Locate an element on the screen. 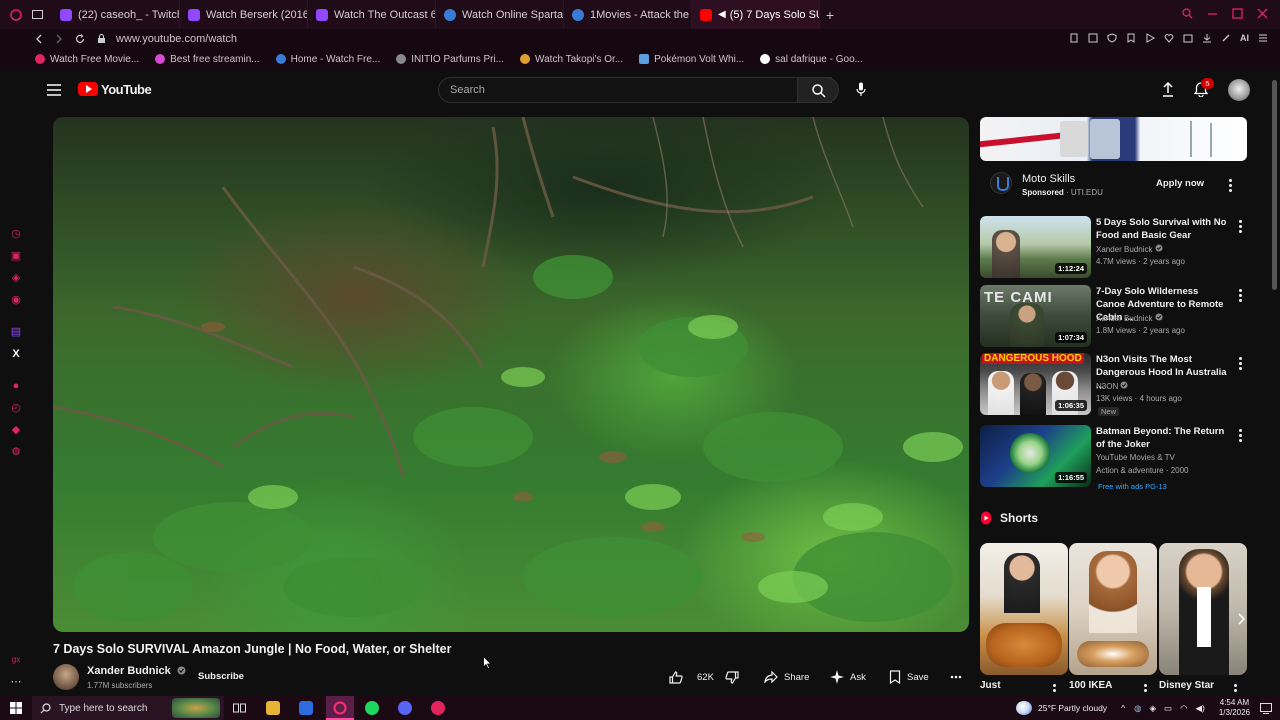 Image resolution: width=1280 pixels, height=720 pixels. snapshot-icon is located at coordinates (1093, 38).